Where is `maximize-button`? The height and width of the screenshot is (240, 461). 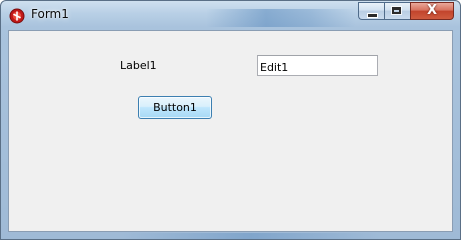 maximize-button is located at coordinates (397, 11).